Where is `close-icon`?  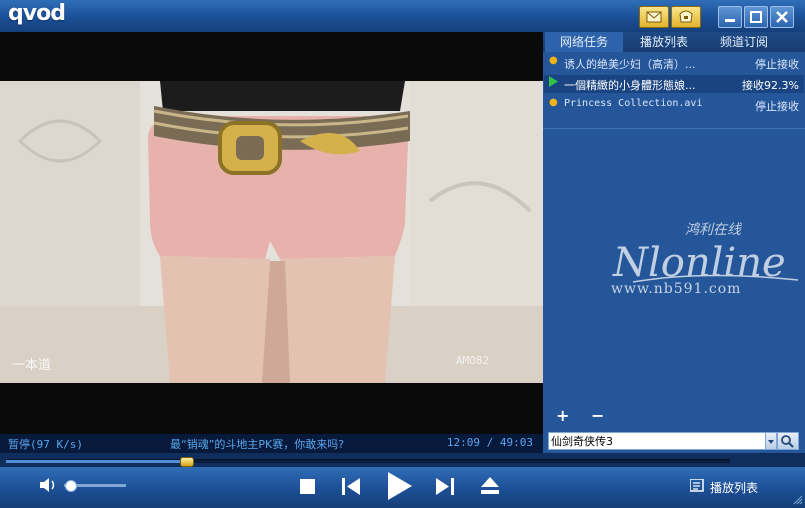
close-icon is located at coordinates (782, 17).